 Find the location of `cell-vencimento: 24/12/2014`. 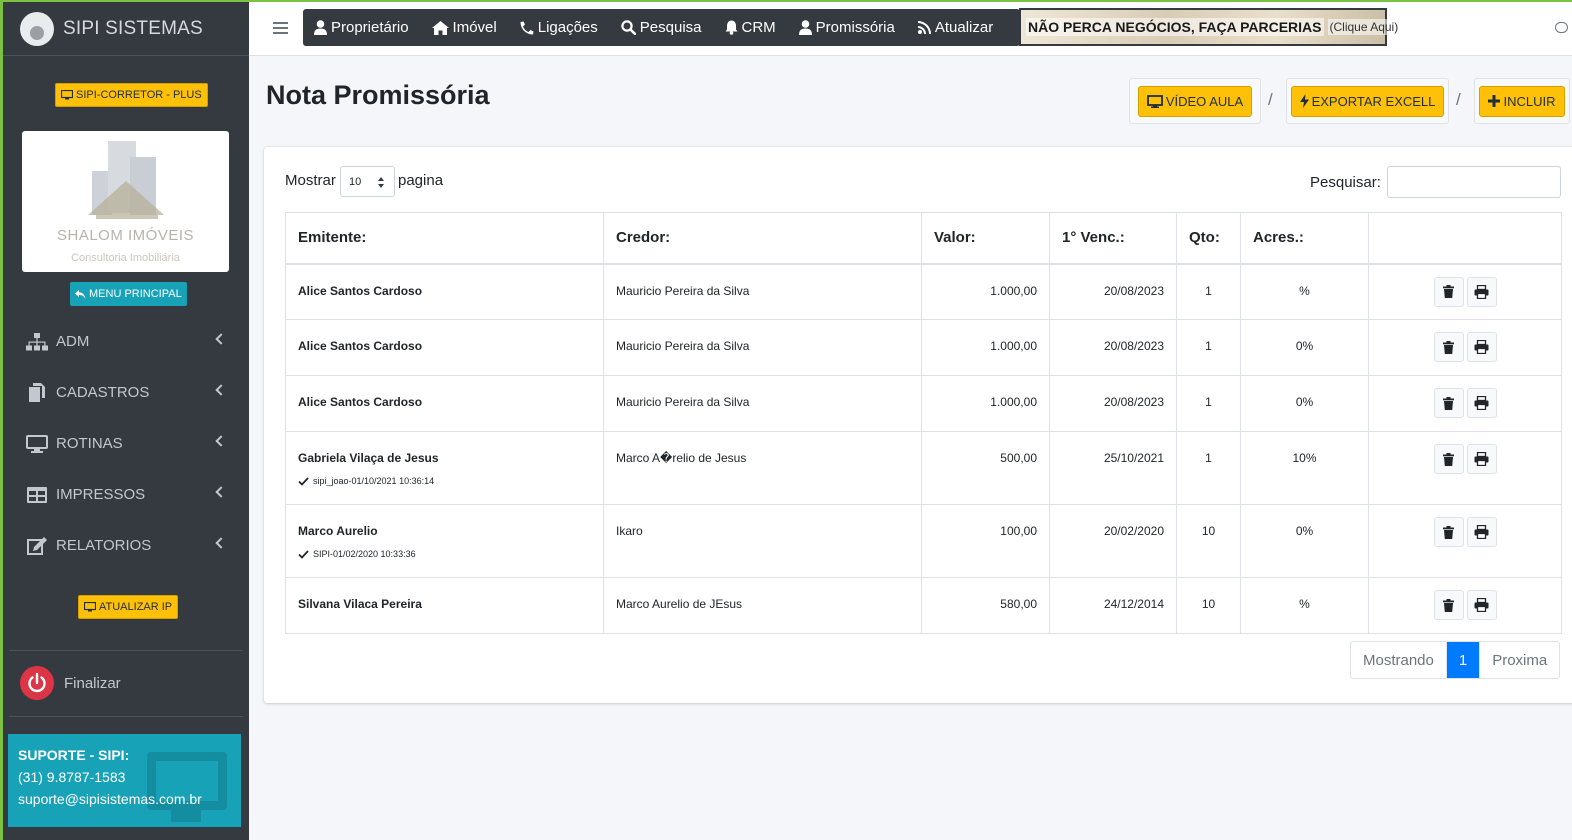

cell-vencimento: 24/12/2014 is located at coordinates (1113, 605).